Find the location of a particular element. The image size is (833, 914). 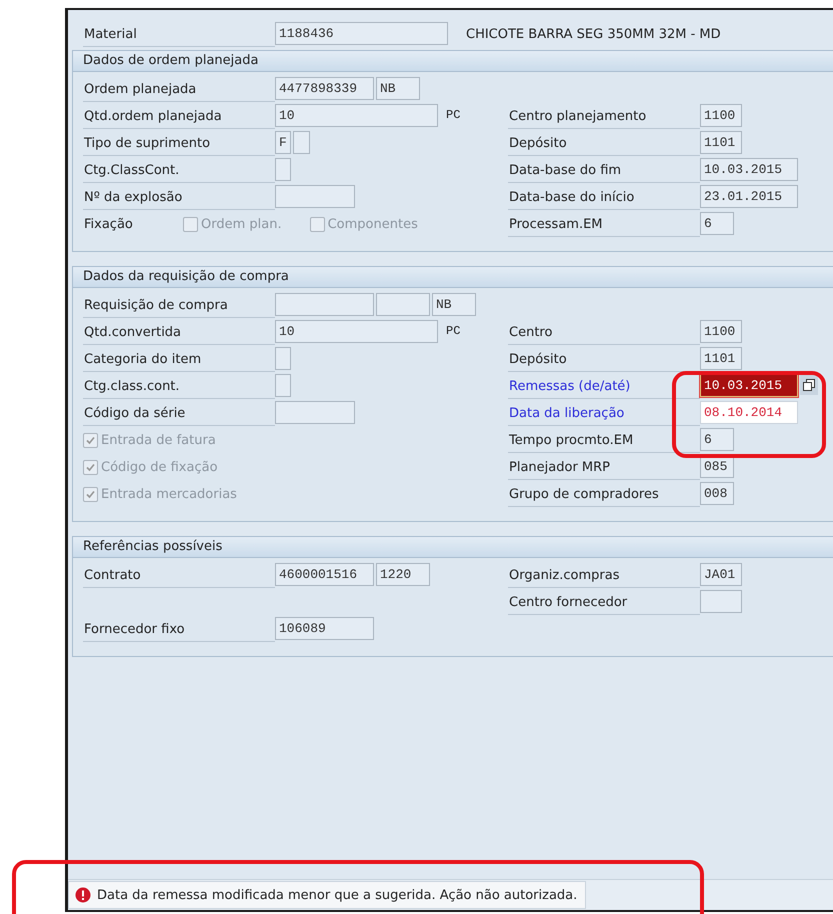

field-label: Planejador MRP is located at coordinates (604, 467).